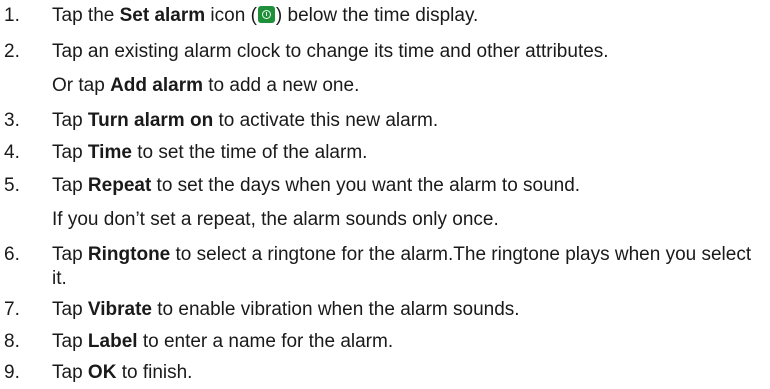 Image resolution: width=770 pixels, height=389 pixels. What do you see at coordinates (112, 341) in the screenshot?
I see `bold-term-label: Label` at bounding box center [112, 341].